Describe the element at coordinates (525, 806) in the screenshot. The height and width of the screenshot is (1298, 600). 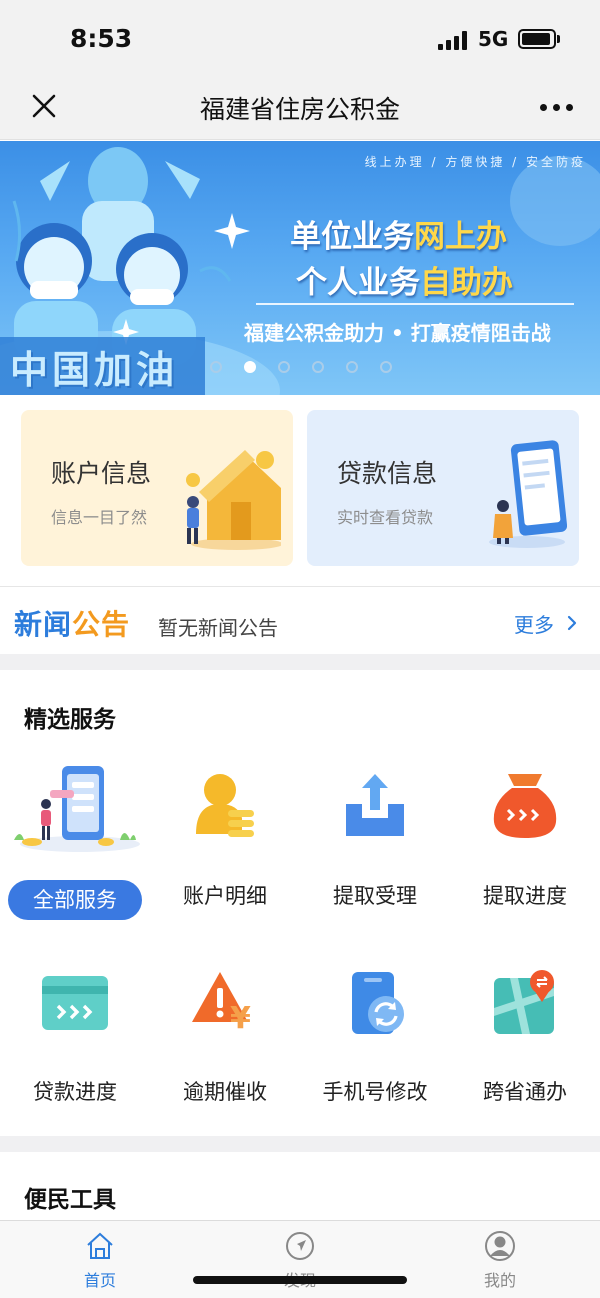
I see `progress-bag-icon` at that location.